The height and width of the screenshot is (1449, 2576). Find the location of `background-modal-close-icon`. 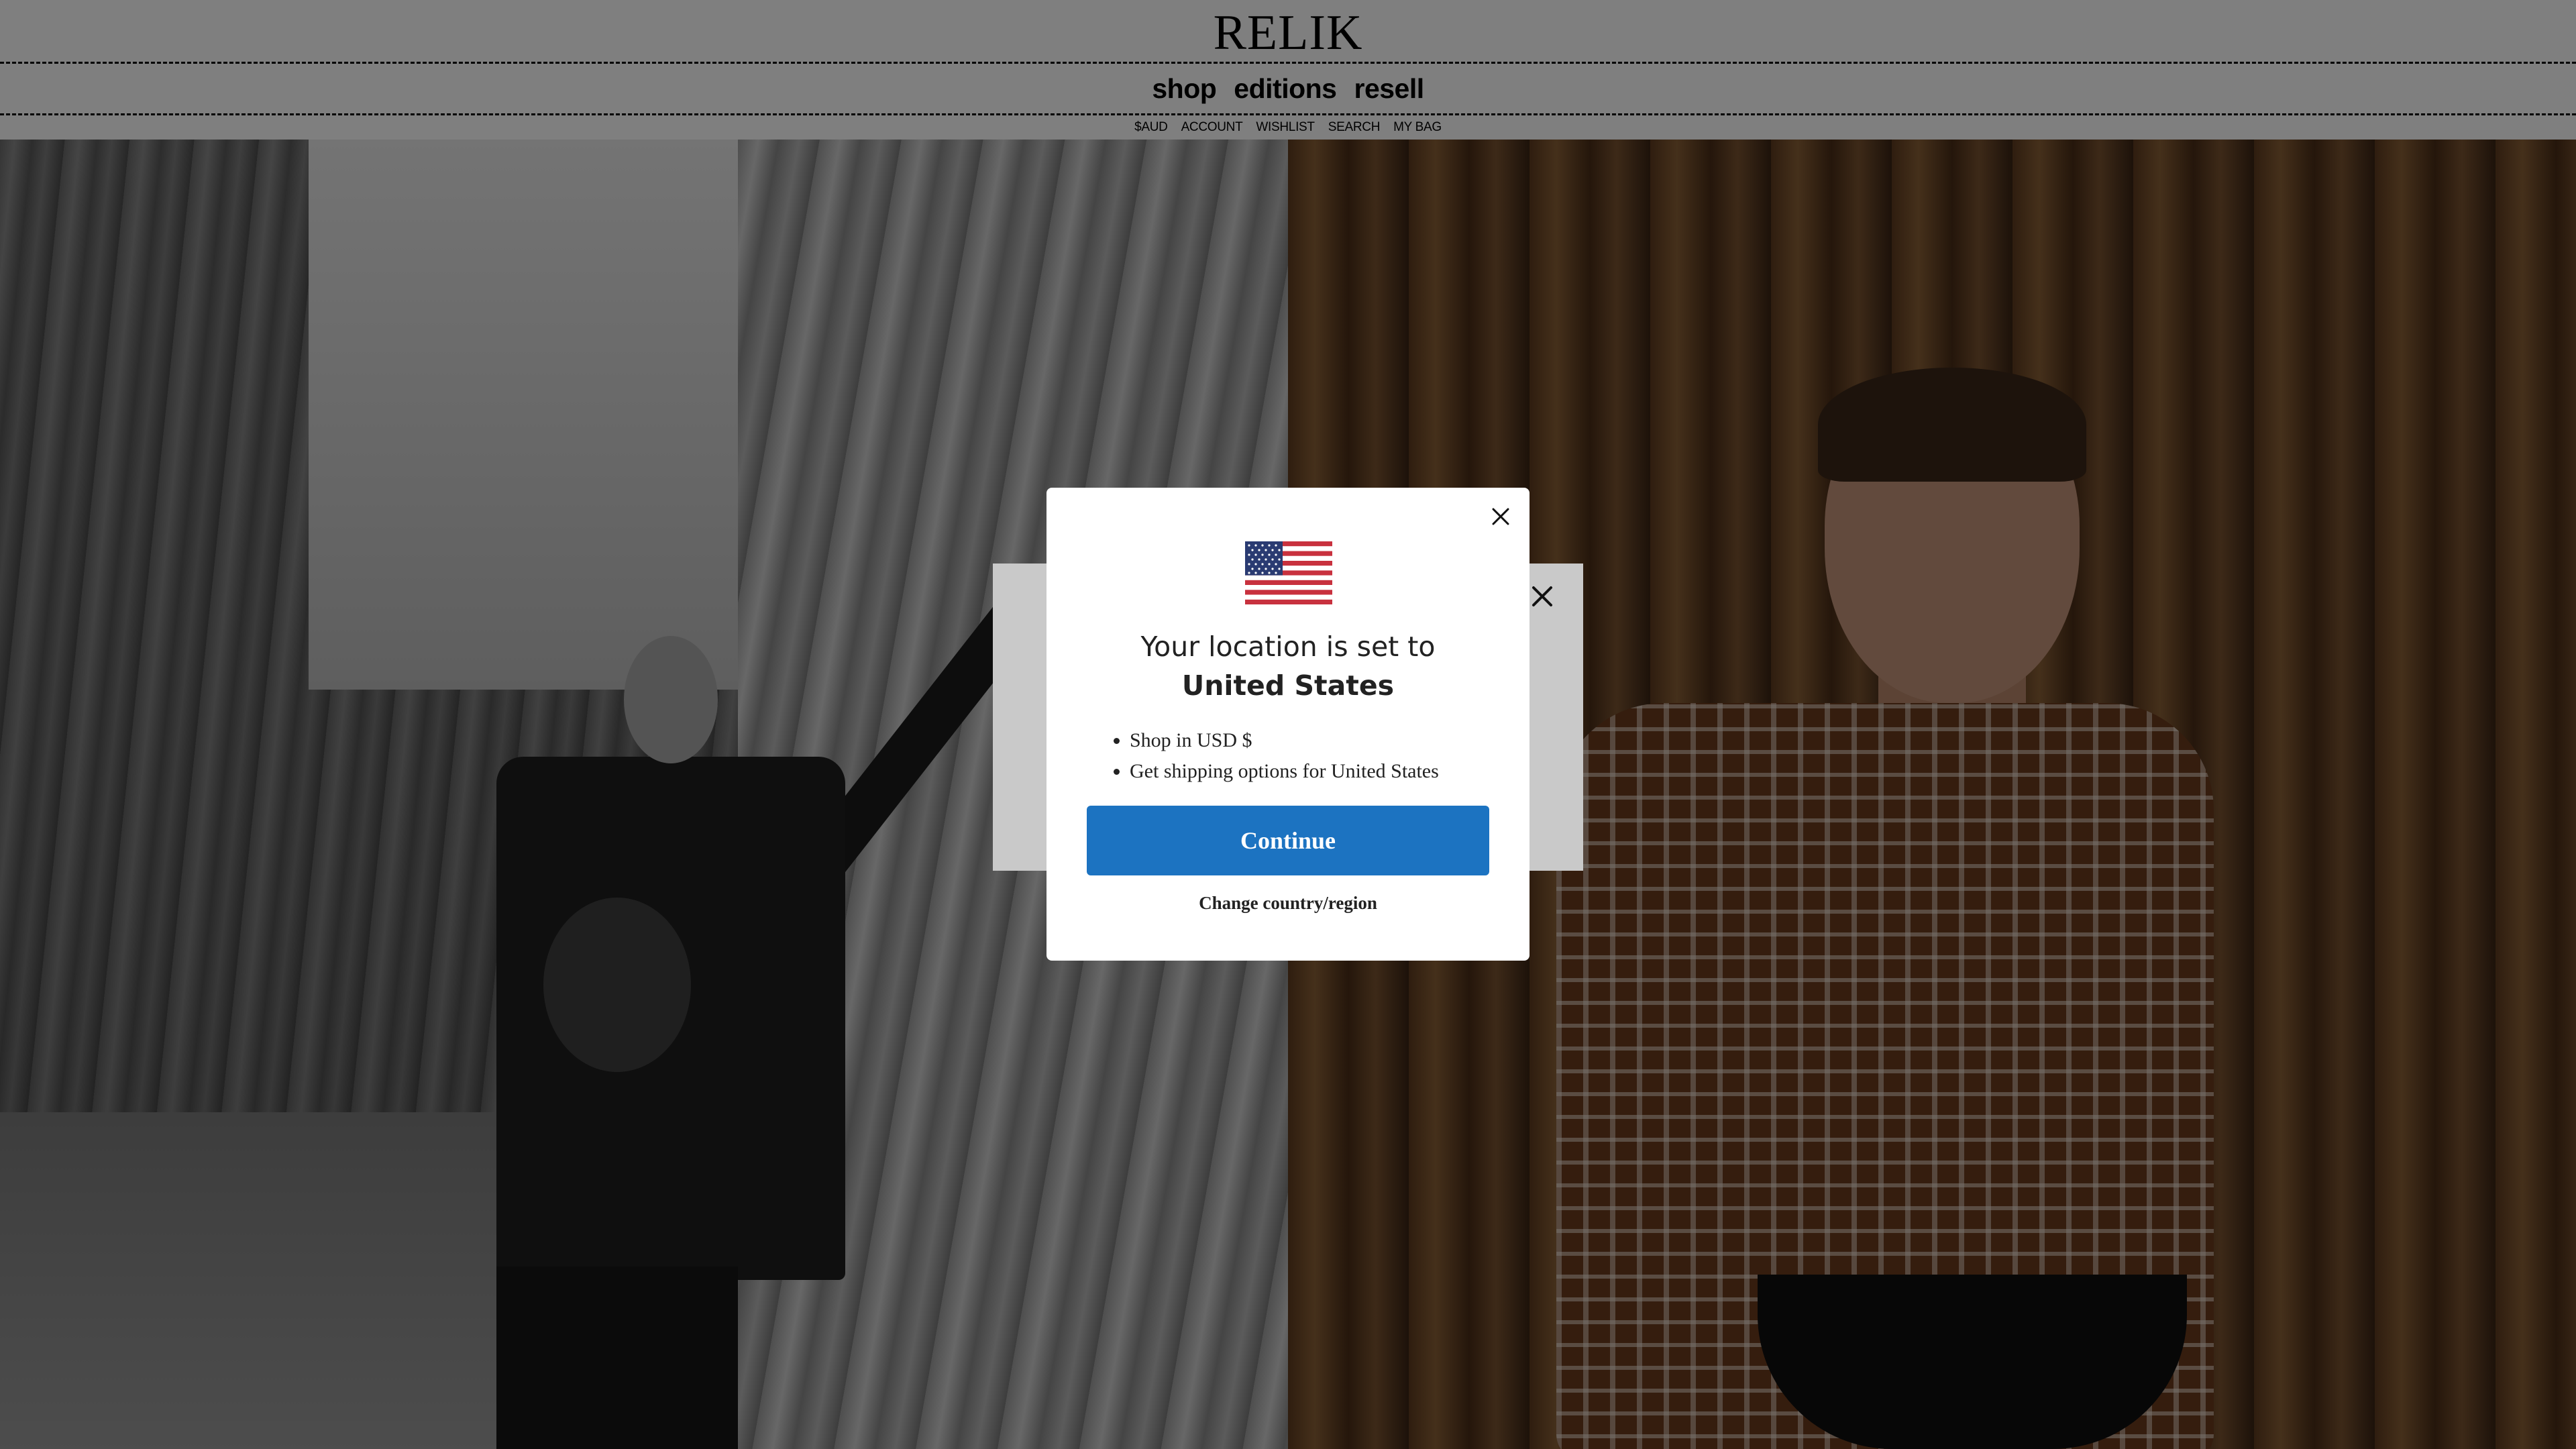

background-modal-close-icon is located at coordinates (1542, 596).